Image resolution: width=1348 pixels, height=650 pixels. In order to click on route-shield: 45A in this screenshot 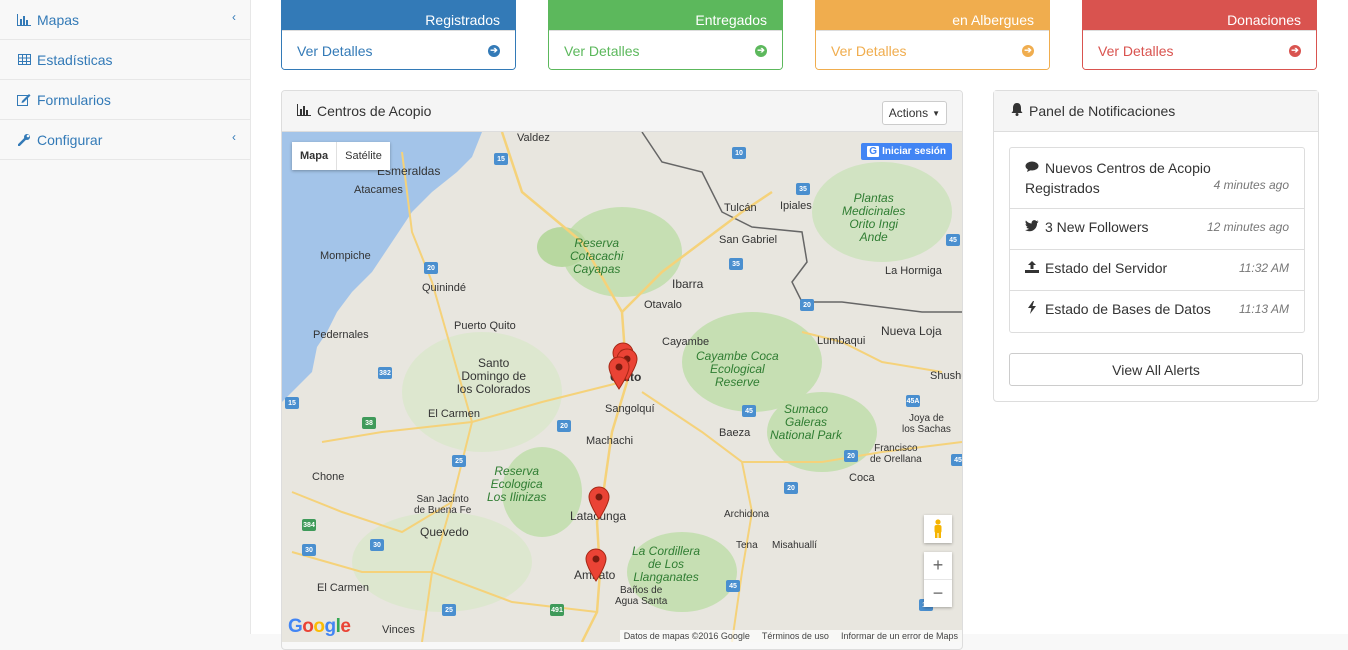, I will do `click(913, 401)`.